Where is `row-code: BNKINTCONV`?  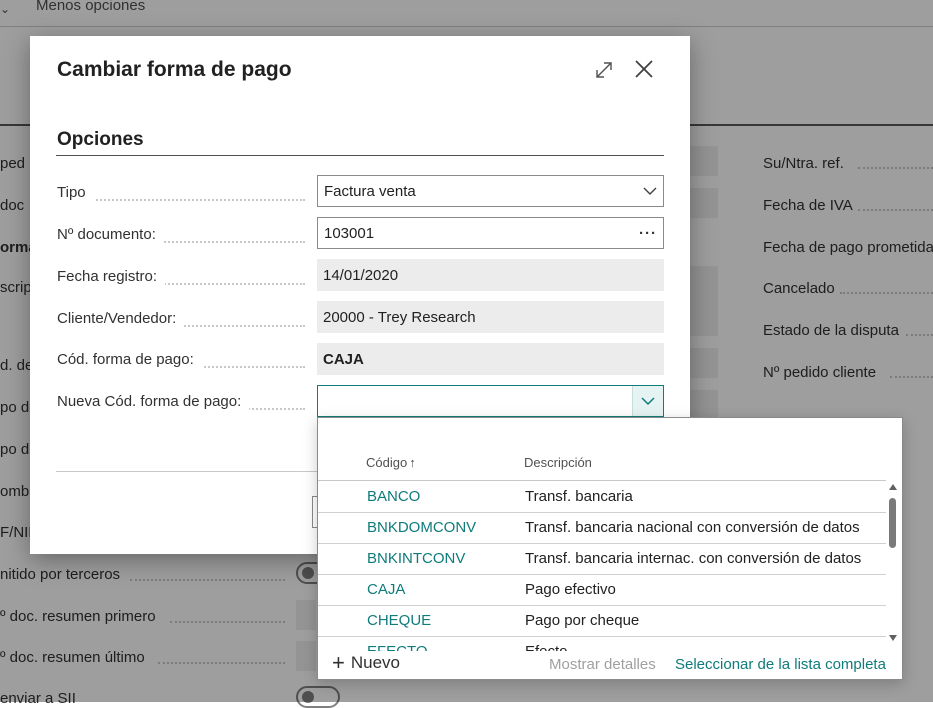 row-code: BNKINTCONV is located at coordinates (416, 558).